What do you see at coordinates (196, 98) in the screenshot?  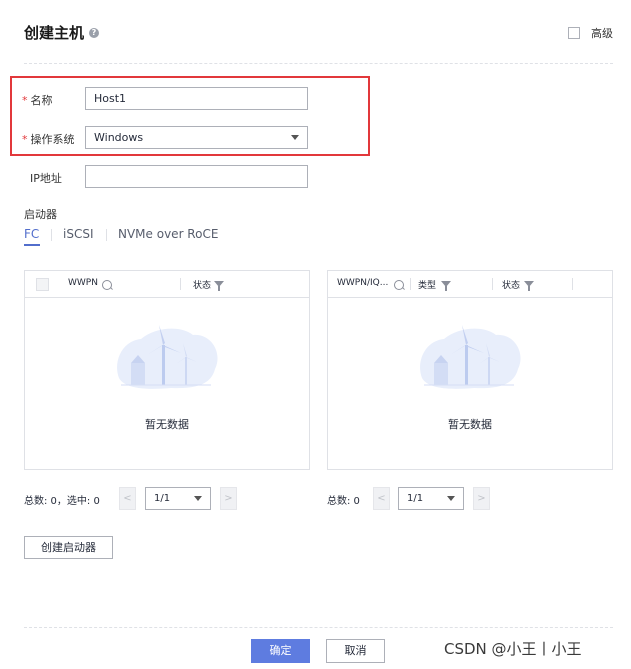 I see `name-input: Host1` at bounding box center [196, 98].